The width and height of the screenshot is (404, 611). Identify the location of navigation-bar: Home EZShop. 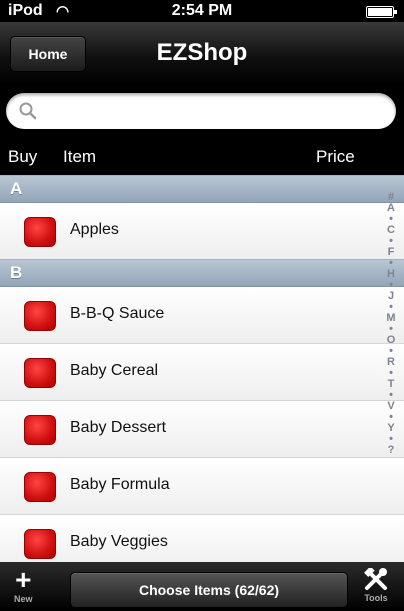
(202, 53).